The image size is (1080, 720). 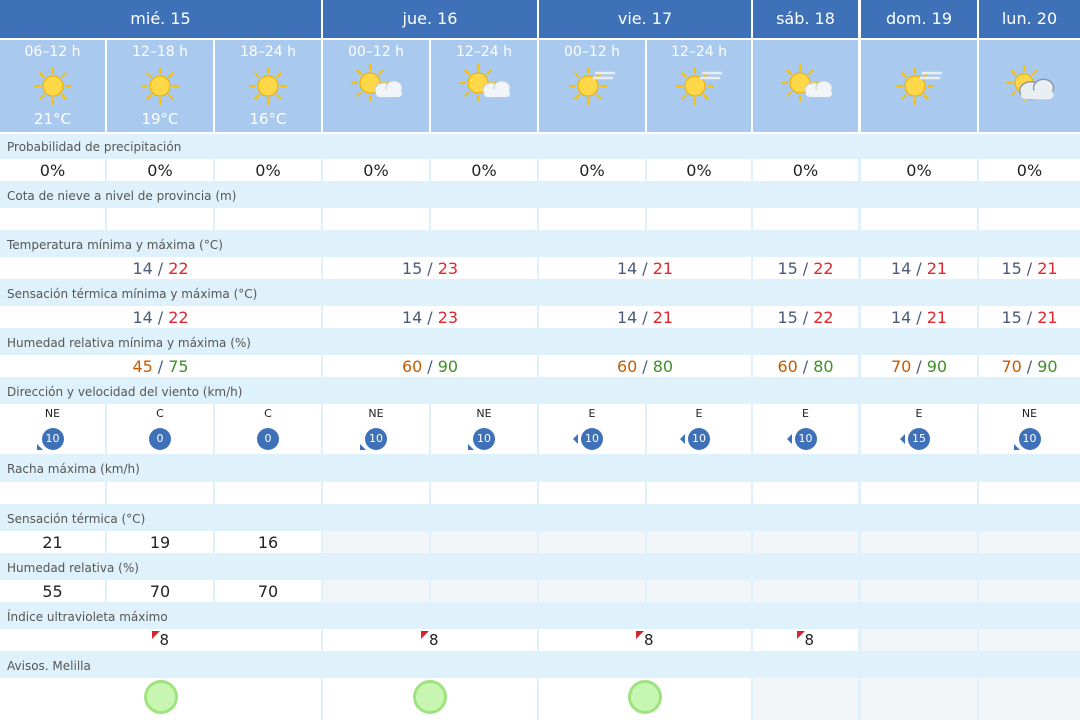 I want to click on avisos-cell, so click(x=919, y=699).